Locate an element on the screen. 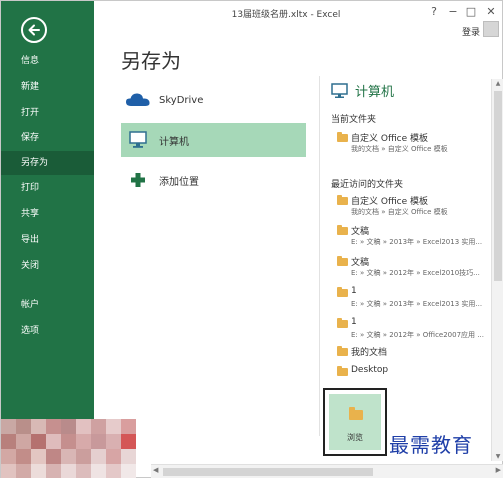 The height and width of the screenshot is (478, 503). help-button: ? is located at coordinates (434, 11).